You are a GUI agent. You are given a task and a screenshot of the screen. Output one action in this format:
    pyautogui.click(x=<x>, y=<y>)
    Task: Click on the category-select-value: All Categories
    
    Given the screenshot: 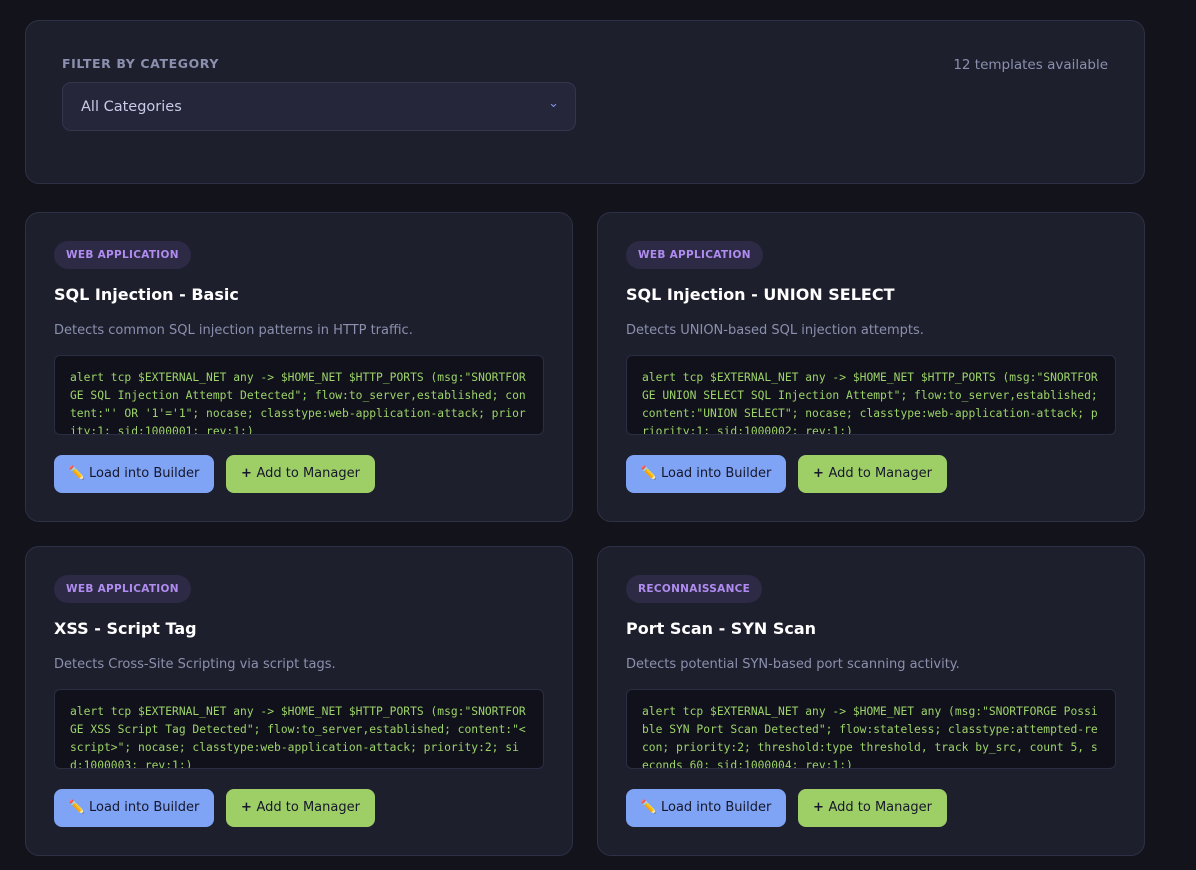 What is the action you would take?
    pyautogui.click(x=131, y=107)
    